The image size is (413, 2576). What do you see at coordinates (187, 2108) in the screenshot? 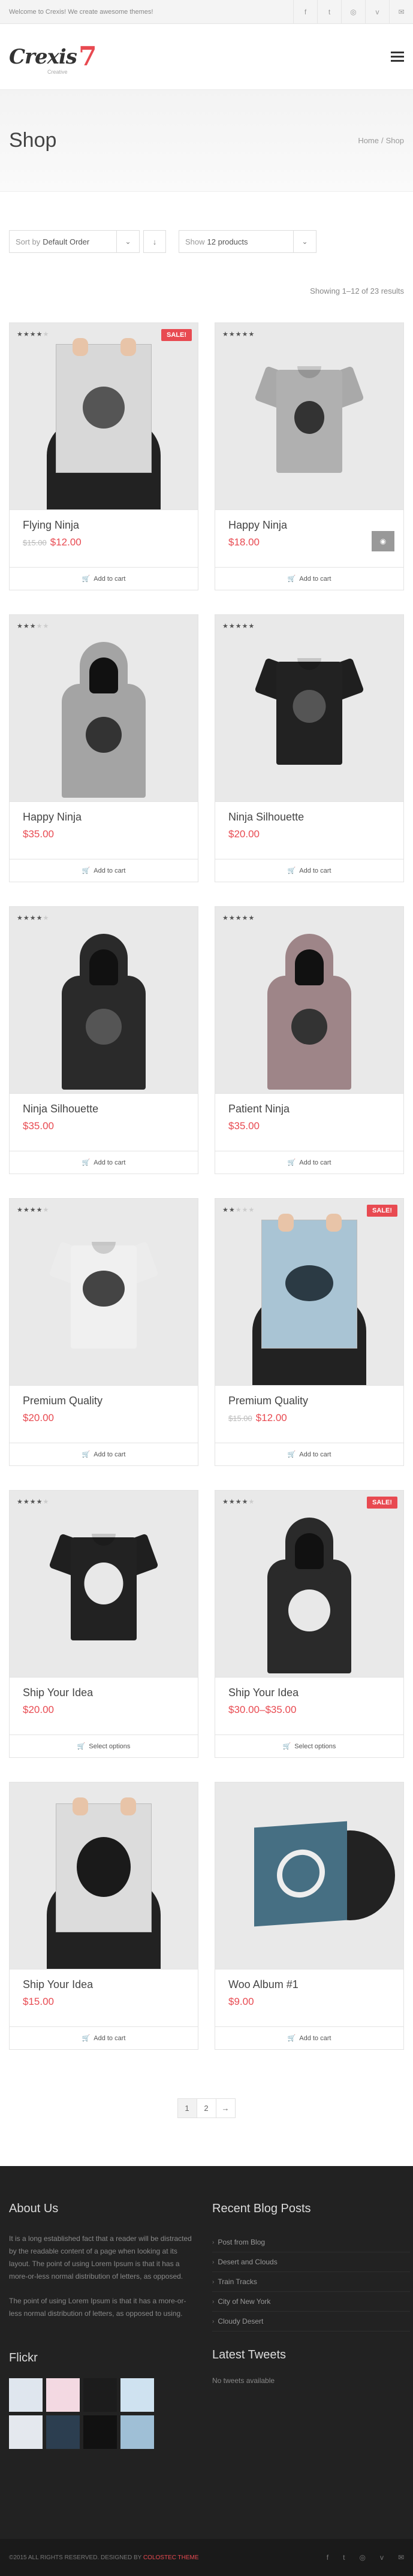
I see `page-1: 1` at bounding box center [187, 2108].